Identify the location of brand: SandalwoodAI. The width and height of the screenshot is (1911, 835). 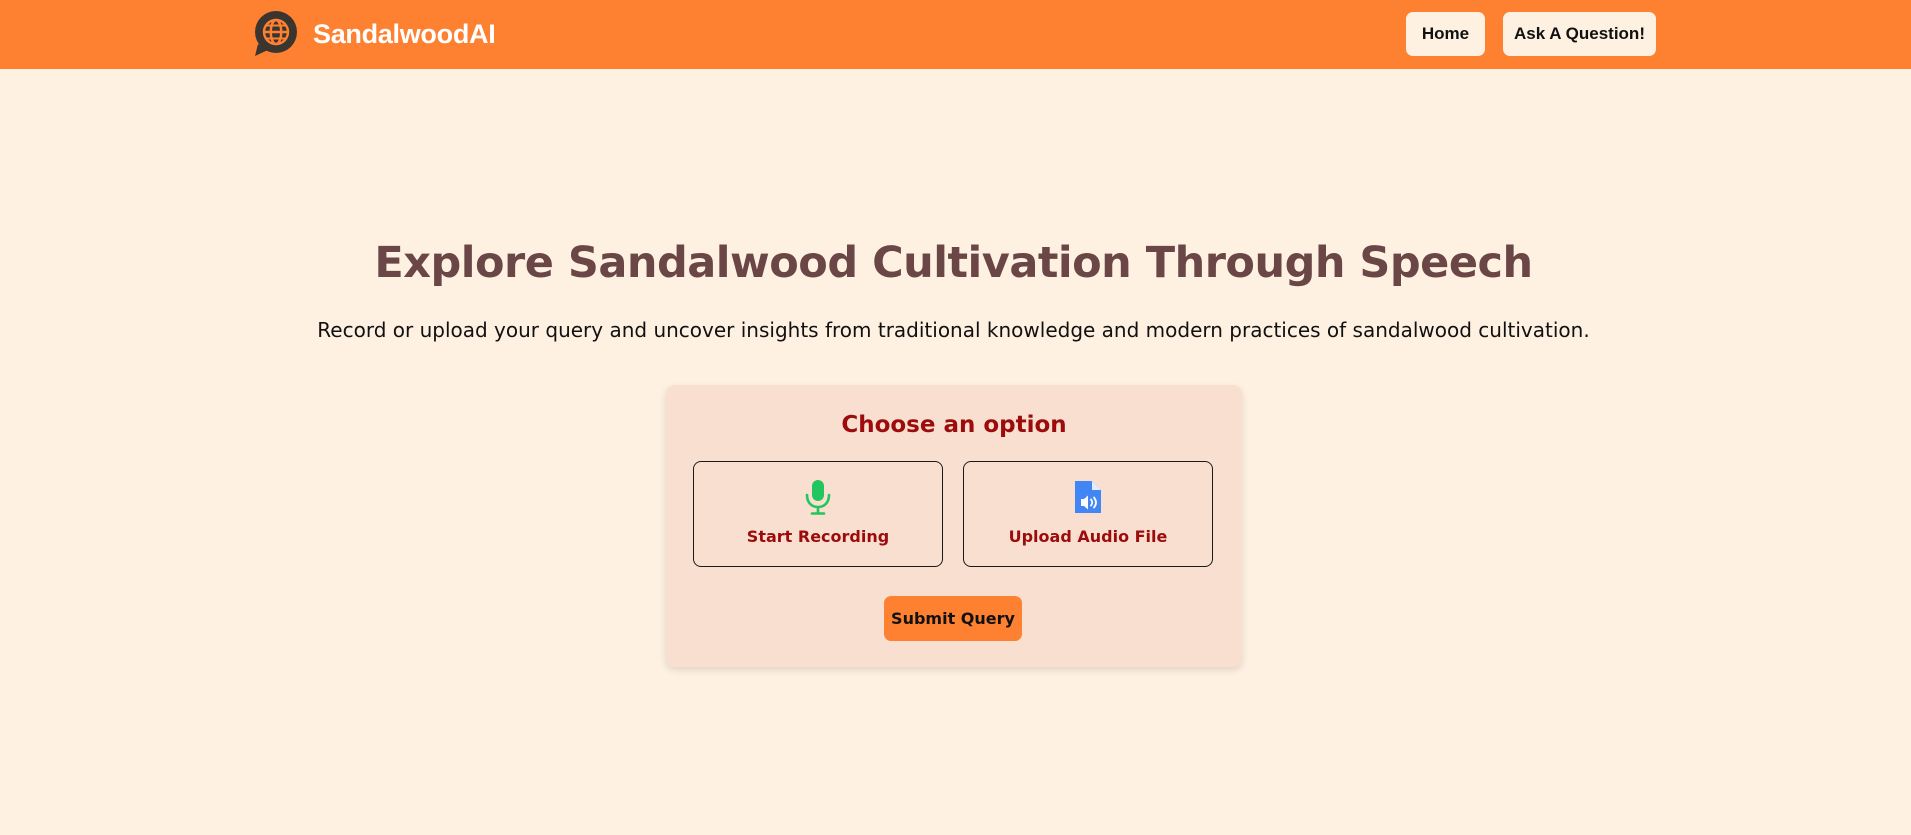
(373, 34).